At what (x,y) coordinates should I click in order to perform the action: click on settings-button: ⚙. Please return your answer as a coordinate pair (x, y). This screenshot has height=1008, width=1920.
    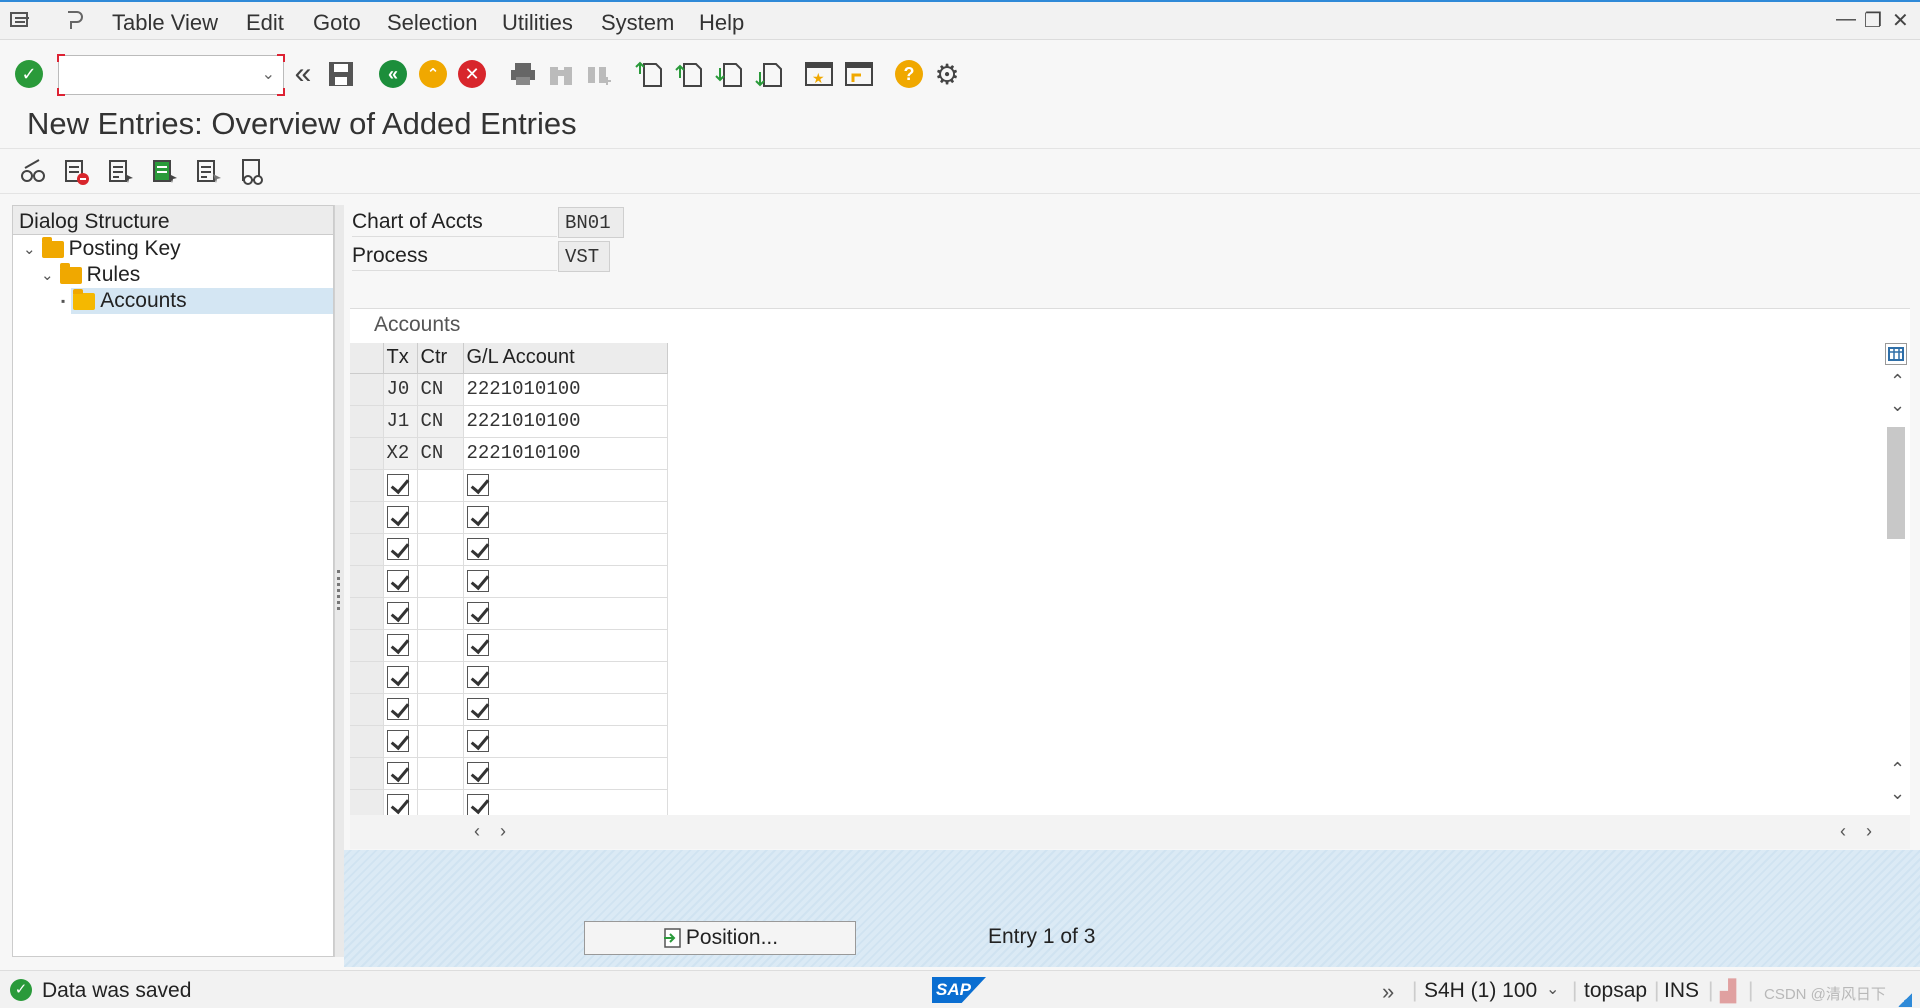
    Looking at the image, I should click on (947, 74).